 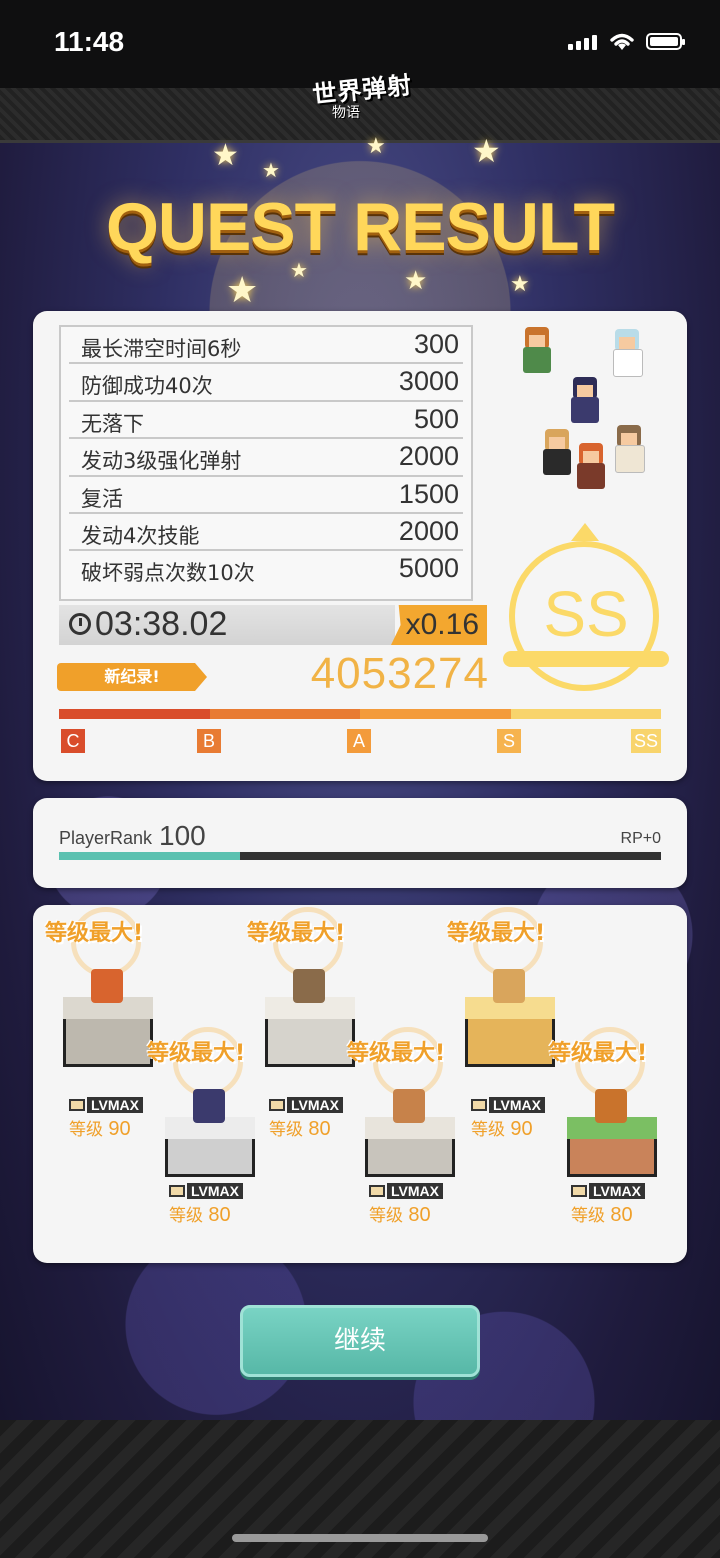 I want to click on mission-label: 发动4次技能, so click(x=140, y=535).